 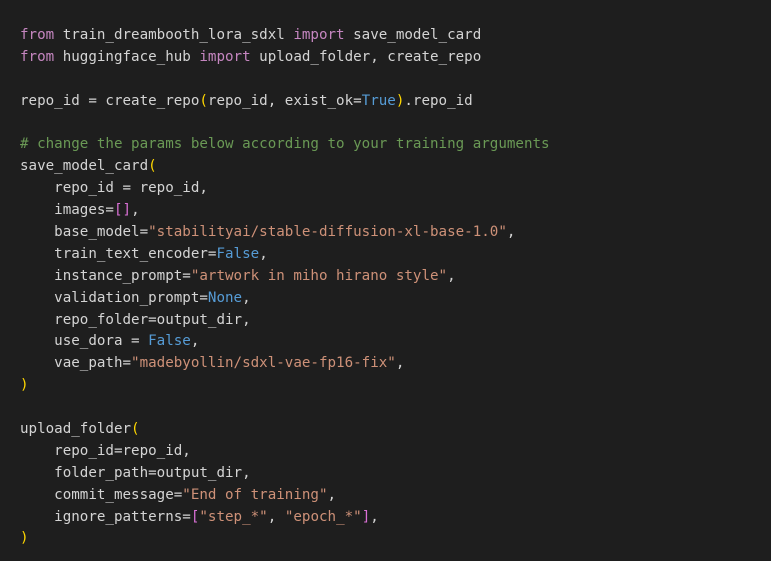 What do you see at coordinates (395, 430) in the screenshot?
I see `code-line: upload_folder(` at bounding box center [395, 430].